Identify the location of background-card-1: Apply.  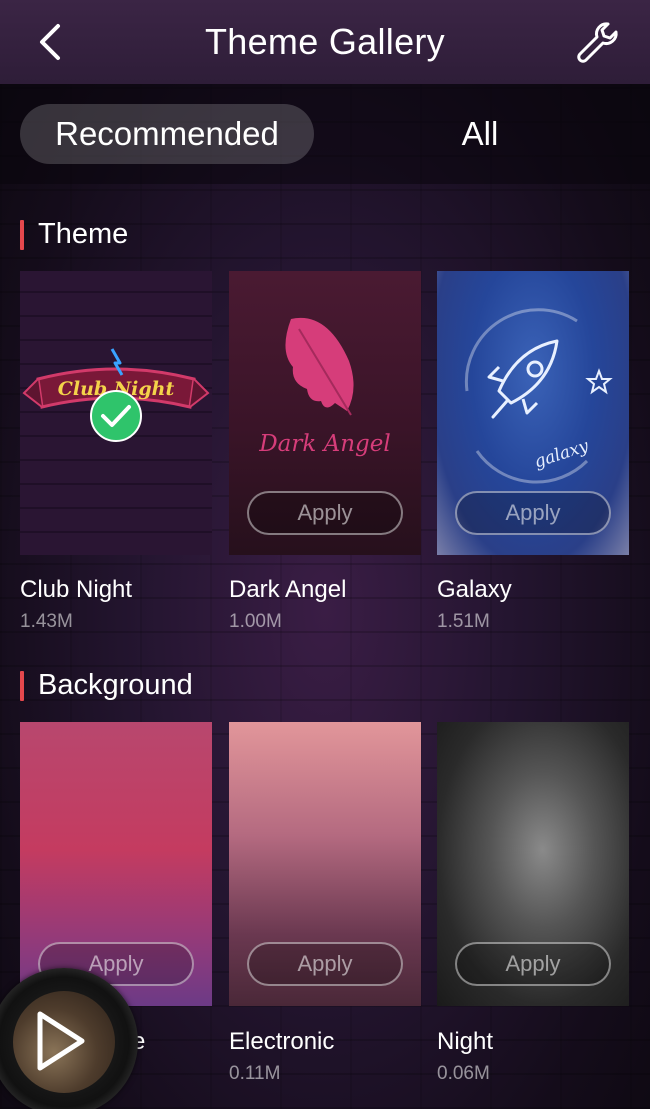
(116, 864).